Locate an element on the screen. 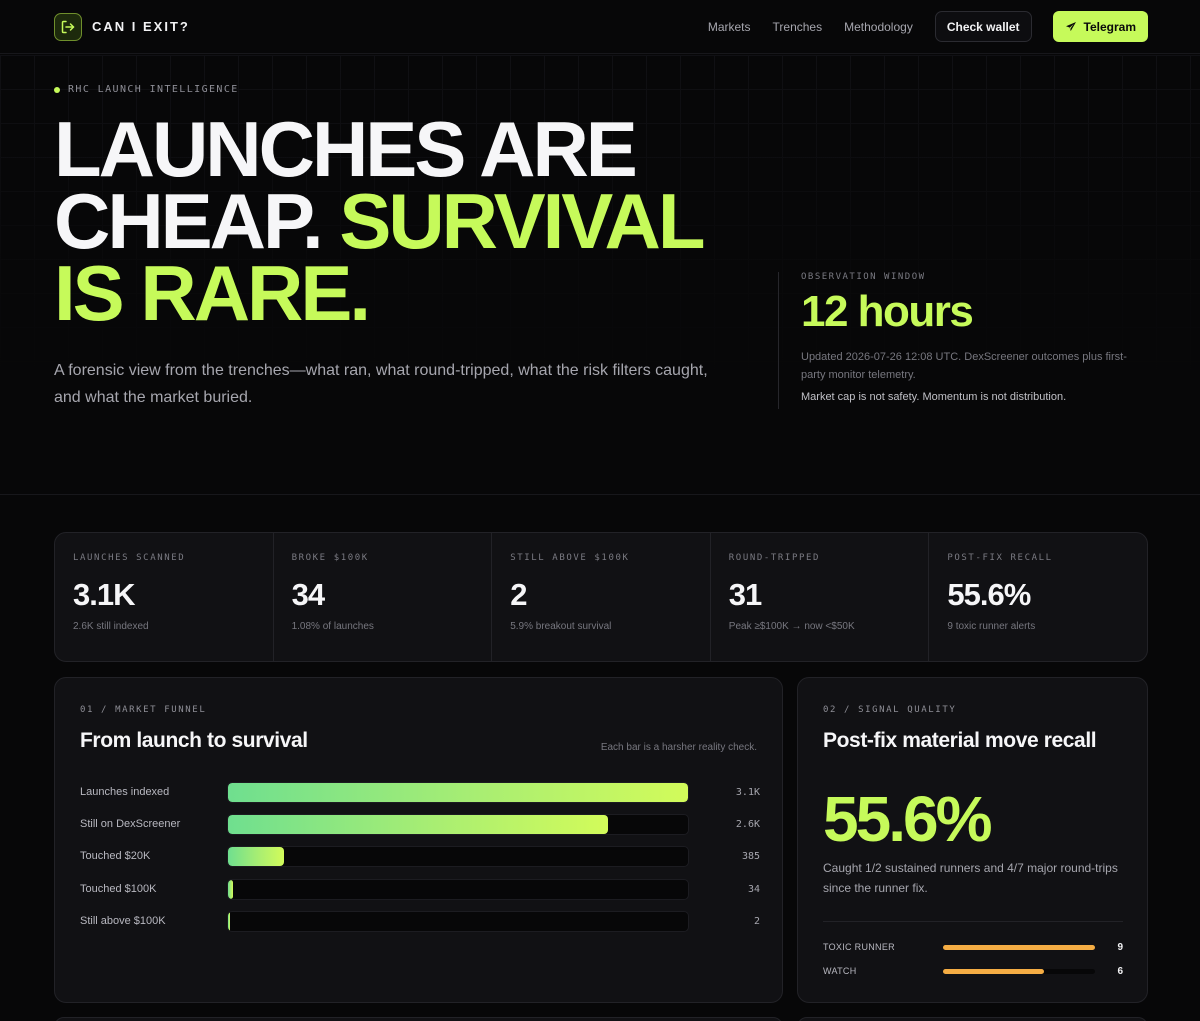 The width and height of the screenshot is (1200, 1021). brand: CAN I EXIT? is located at coordinates (122, 26).